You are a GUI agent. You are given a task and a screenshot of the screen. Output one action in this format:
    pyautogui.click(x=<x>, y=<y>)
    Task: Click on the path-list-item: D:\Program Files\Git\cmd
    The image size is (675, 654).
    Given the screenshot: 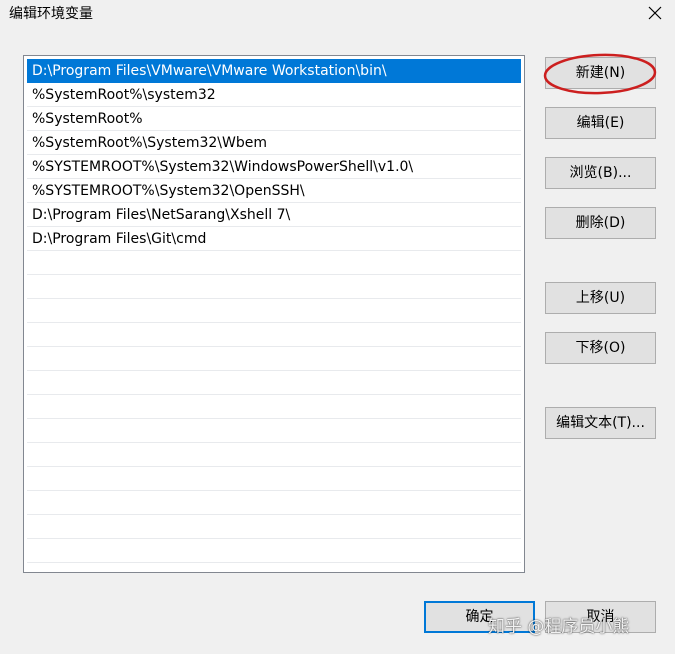 What is the action you would take?
    pyautogui.click(x=274, y=239)
    